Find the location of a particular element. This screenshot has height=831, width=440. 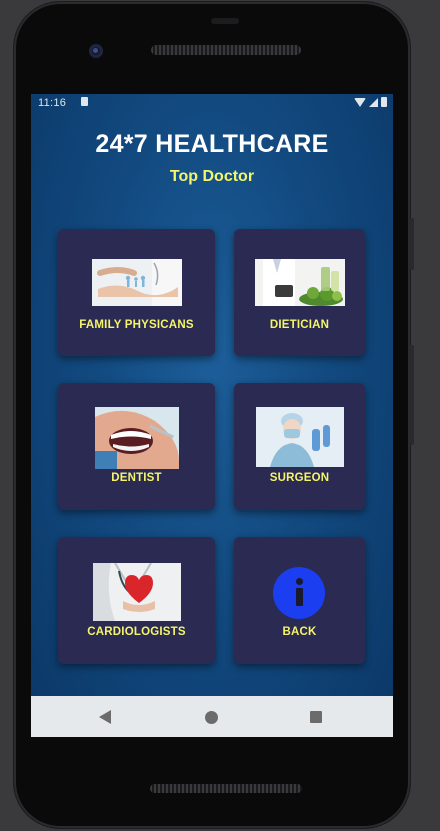

dental-exam-photo is located at coordinates (136, 438).